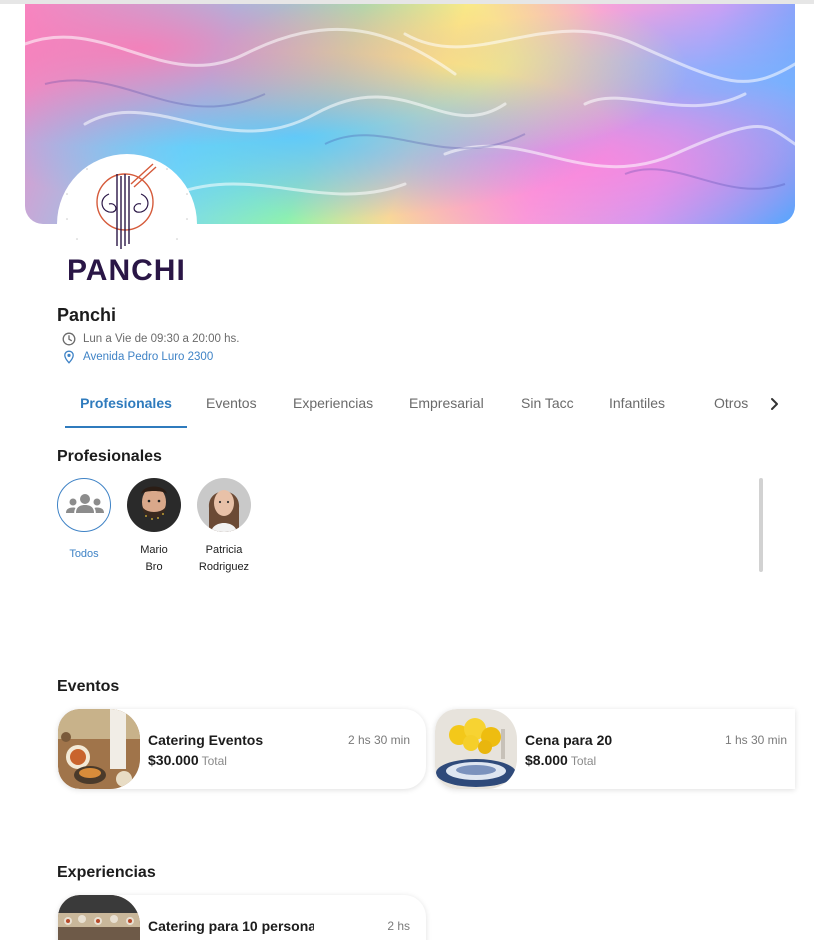 Image resolution: width=814 pixels, height=940 pixels. I want to click on hours-text: Lun a Vie de 09:30 a 20:00 hs., so click(161, 339).